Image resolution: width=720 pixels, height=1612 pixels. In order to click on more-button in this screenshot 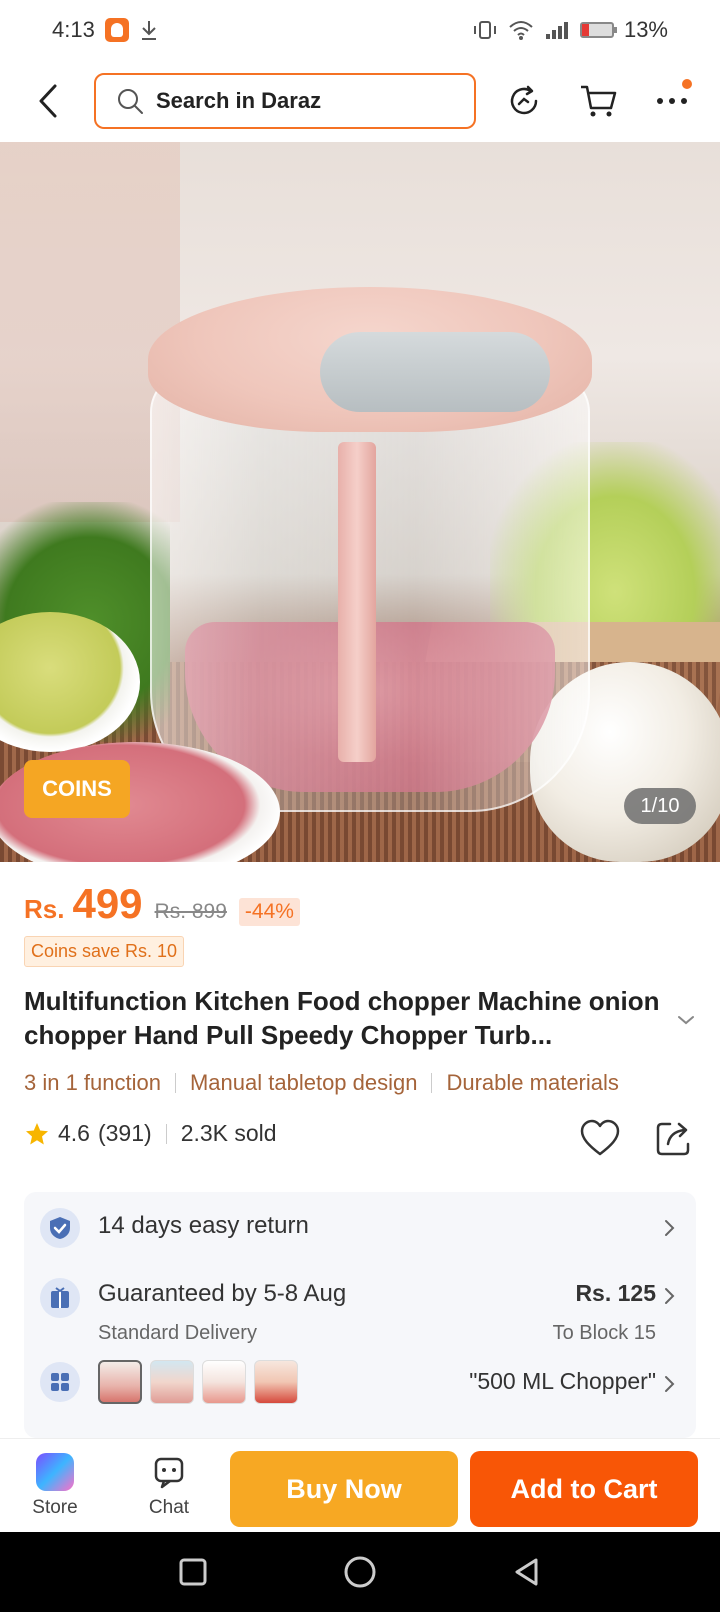, I will do `click(672, 101)`.